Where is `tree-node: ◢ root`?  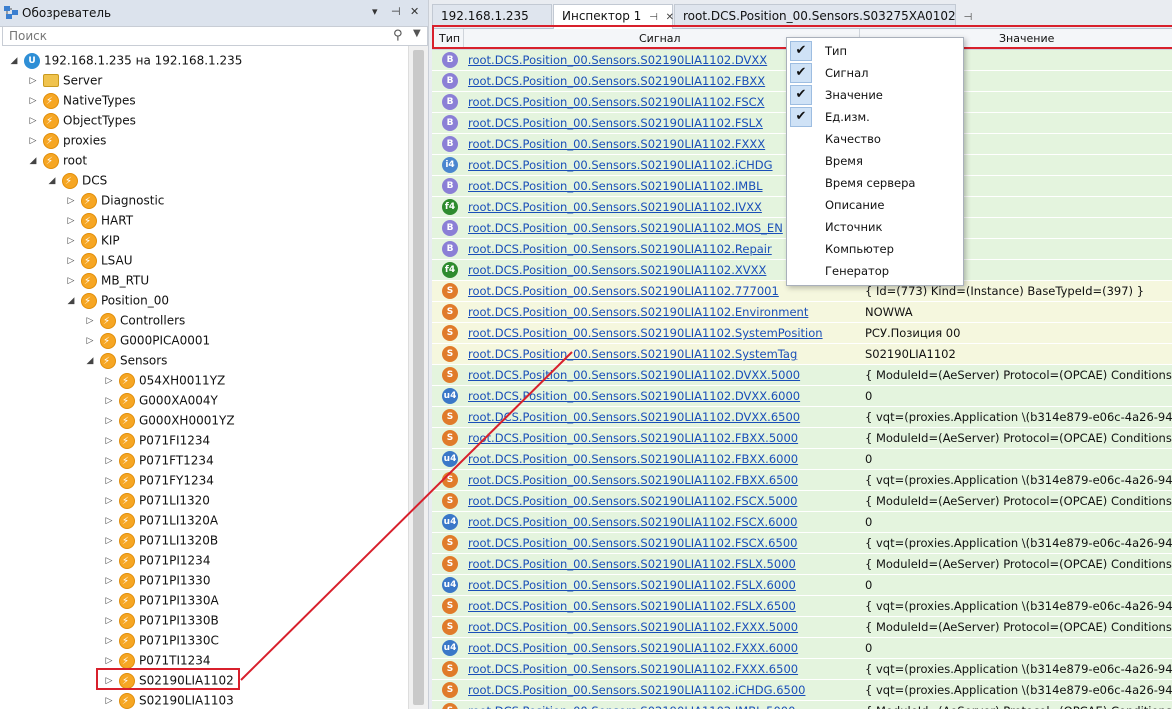
tree-node: ◢ root is located at coordinates (57, 161).